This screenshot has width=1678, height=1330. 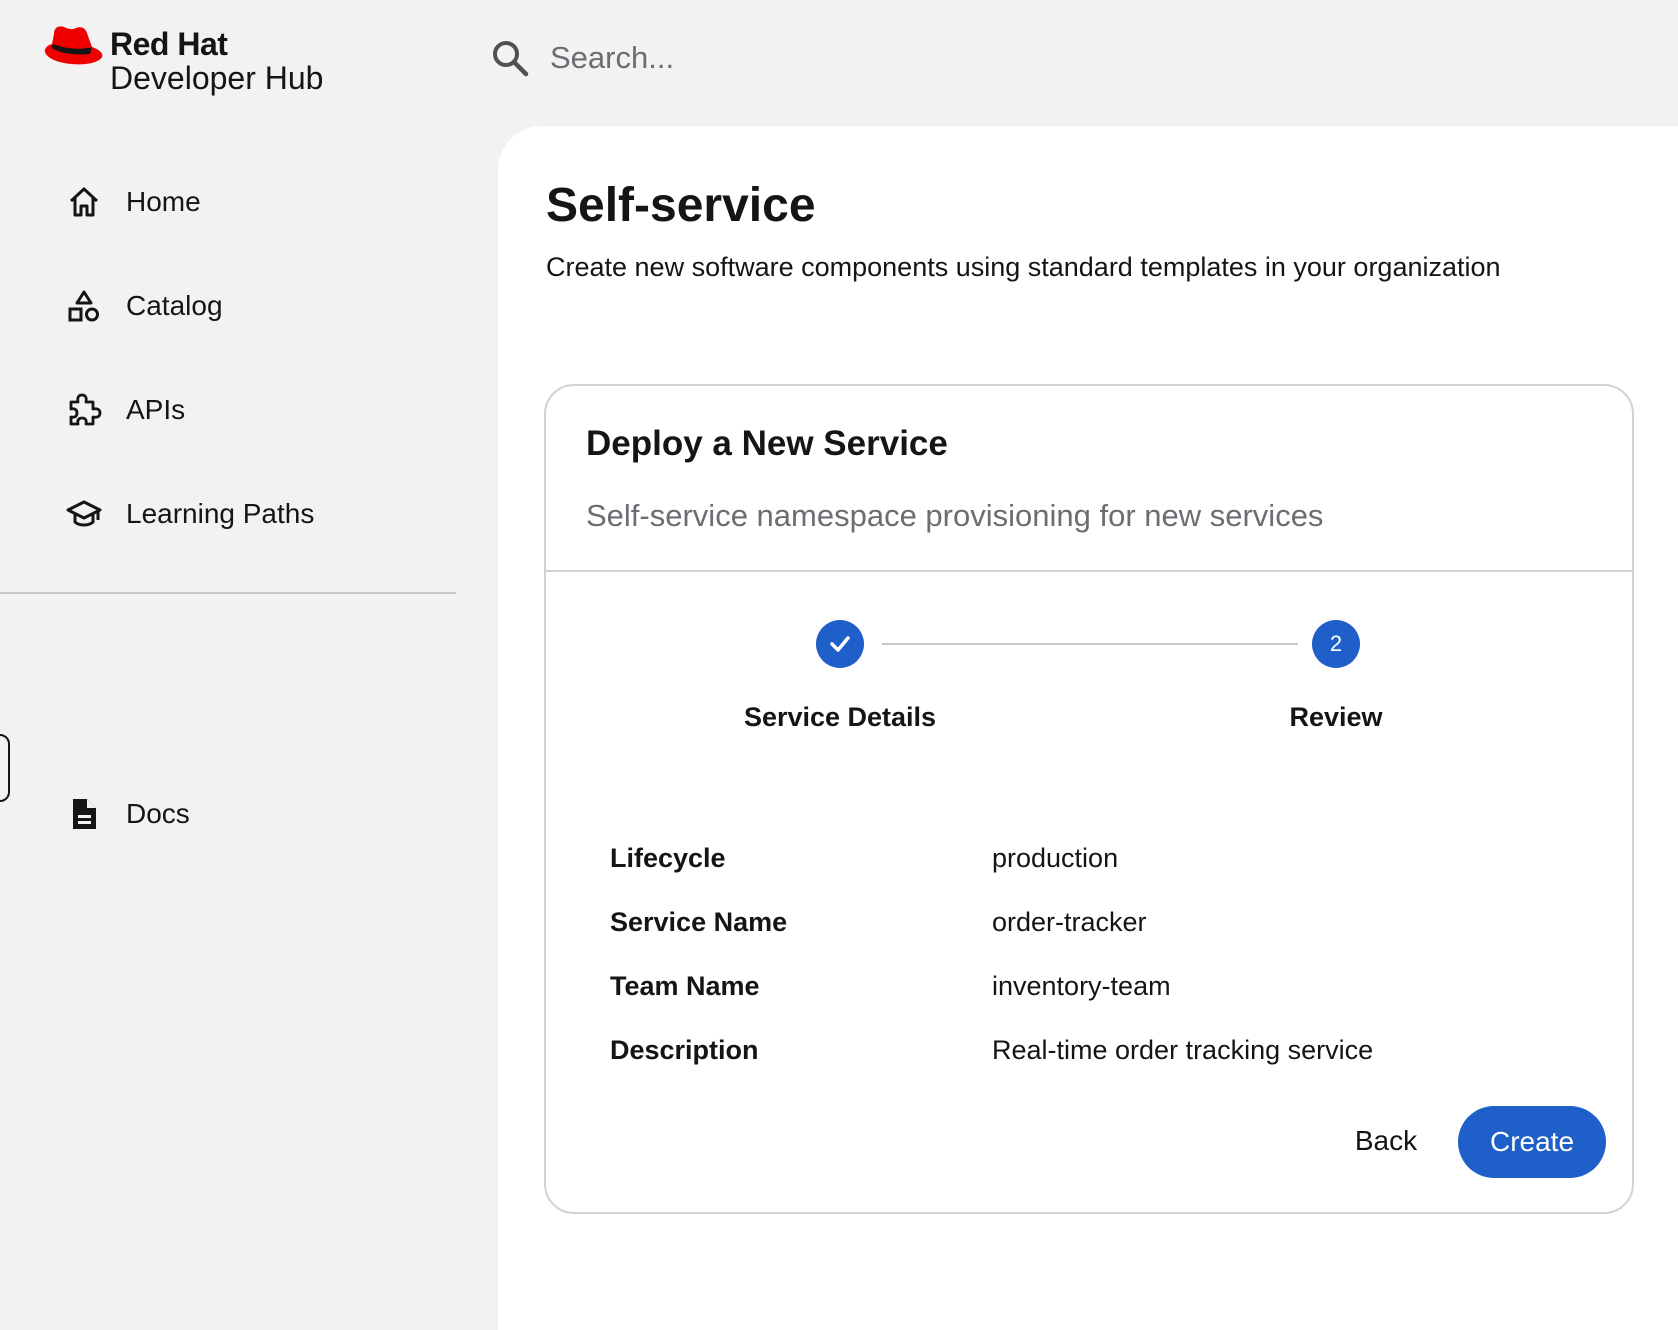 What do you see at coordinates (169, 44) in the screenshot?
I see `brand-name: Red Hat` at bounding box center [169, 44].